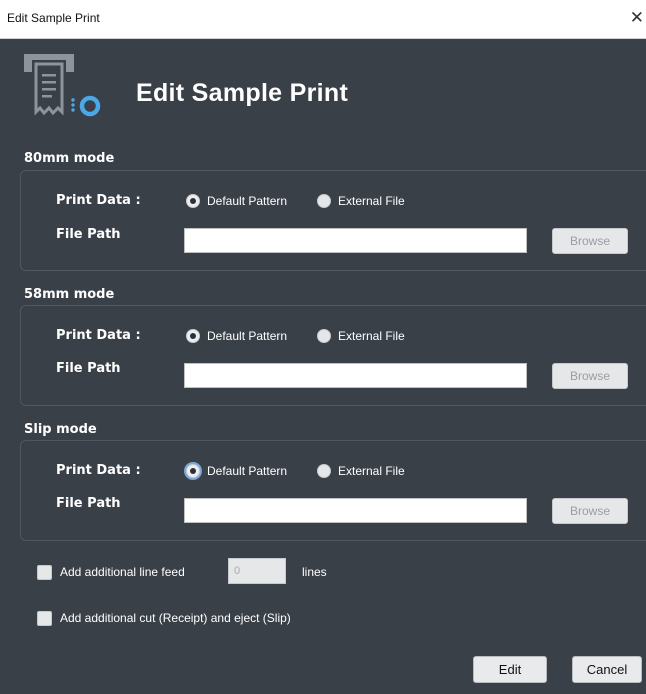  What do you see at coordinates (193, 471) in the screenshot?
I see `radio-default-pattern-slip` at bounding box center [193, 471].